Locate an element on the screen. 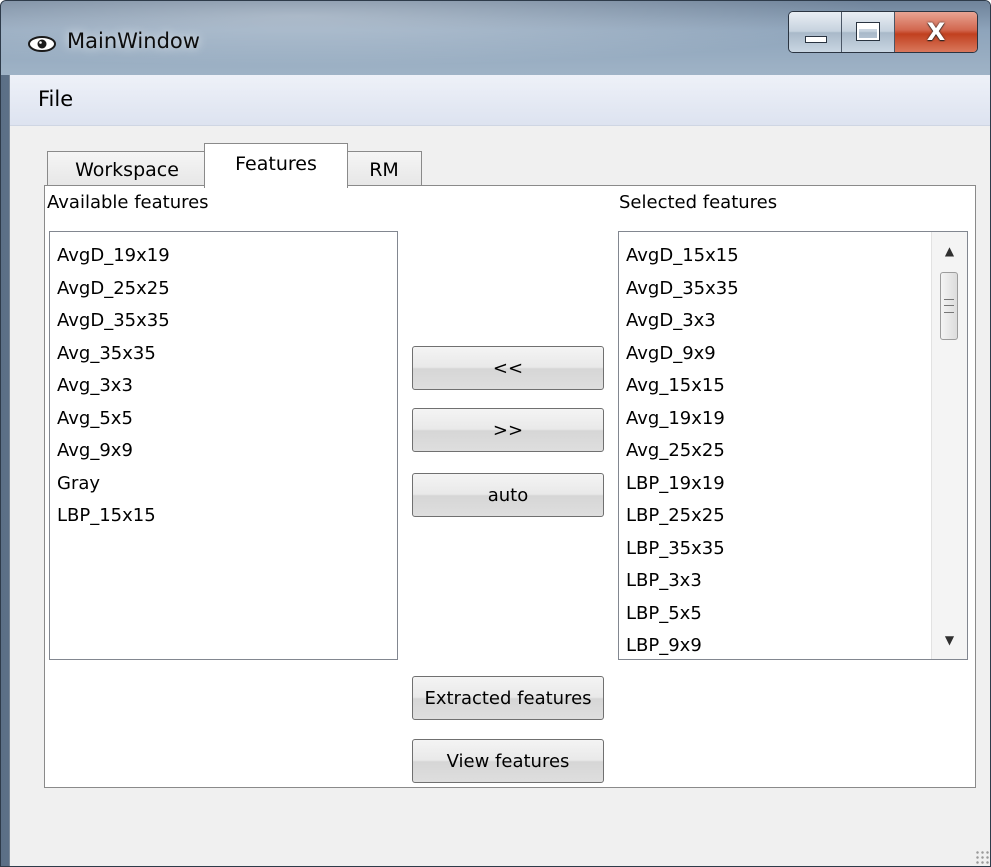 The height and width of the screenshot is (867, 991). tab-features: Features is located at coordinates (276, 165).